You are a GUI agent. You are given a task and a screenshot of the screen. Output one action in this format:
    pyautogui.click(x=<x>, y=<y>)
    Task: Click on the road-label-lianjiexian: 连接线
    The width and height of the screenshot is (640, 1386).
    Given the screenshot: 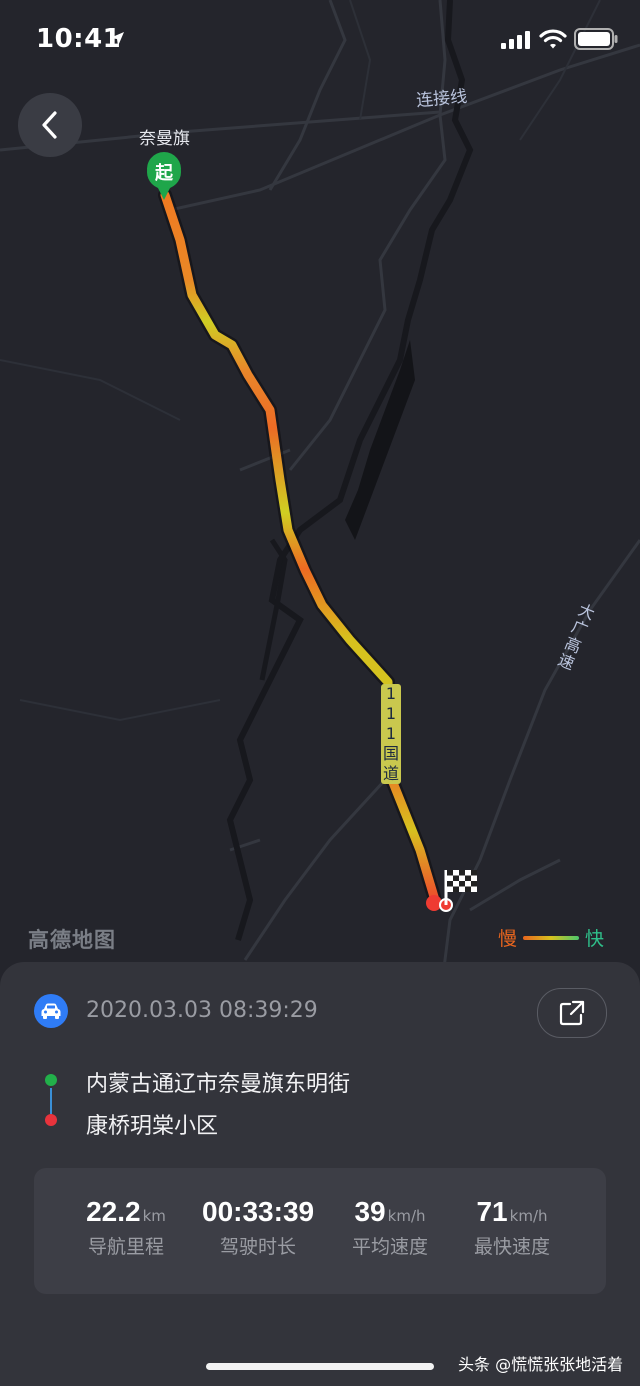 What is the action you would take?
    pyautogui.click(x=441, y=99)
    